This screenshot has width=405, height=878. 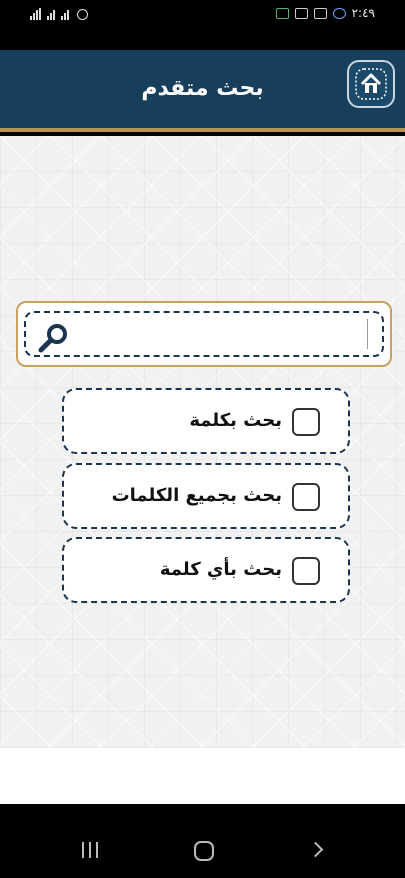 I want to click on option-search-all-words: بحث بجميع الكلمات, so click(x=206, y=496).